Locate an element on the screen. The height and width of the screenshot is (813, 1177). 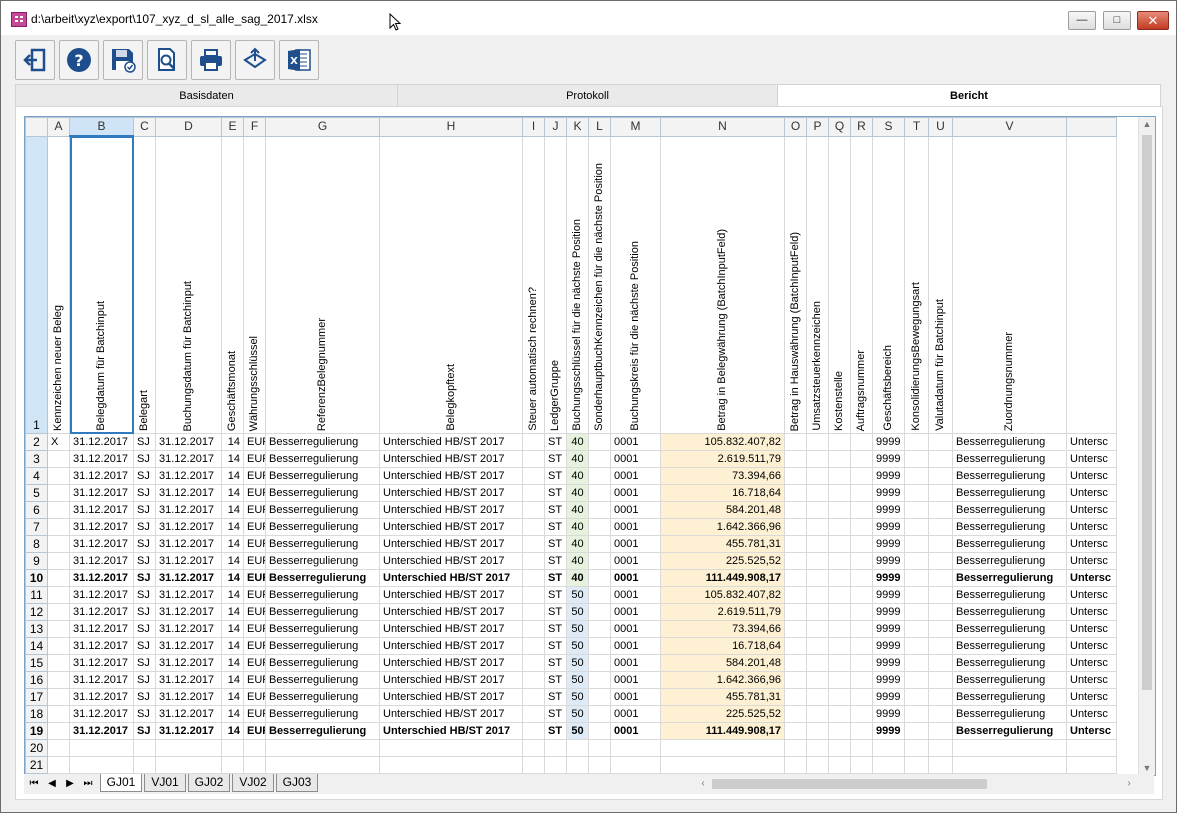
scroll-right-icon: › is located at coordinates (1129, 783).